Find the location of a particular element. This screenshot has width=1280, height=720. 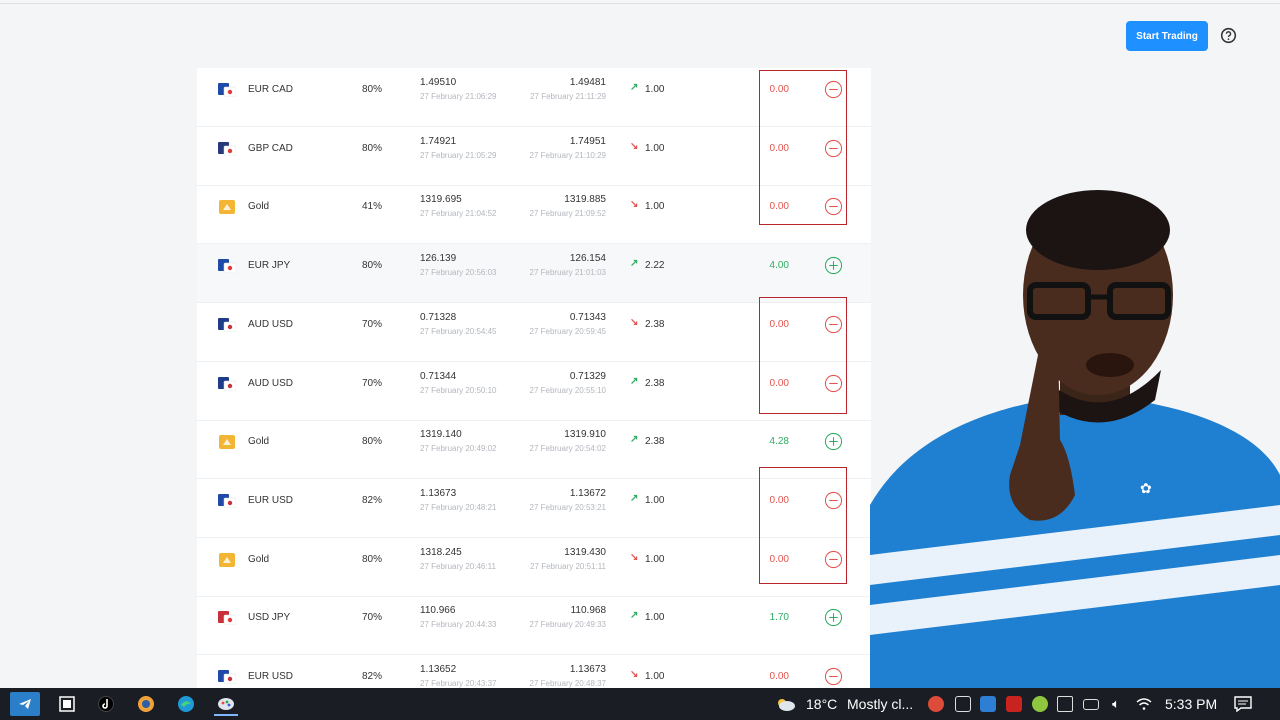

open-price: 1.13673 is located at coordinates (438, 493).